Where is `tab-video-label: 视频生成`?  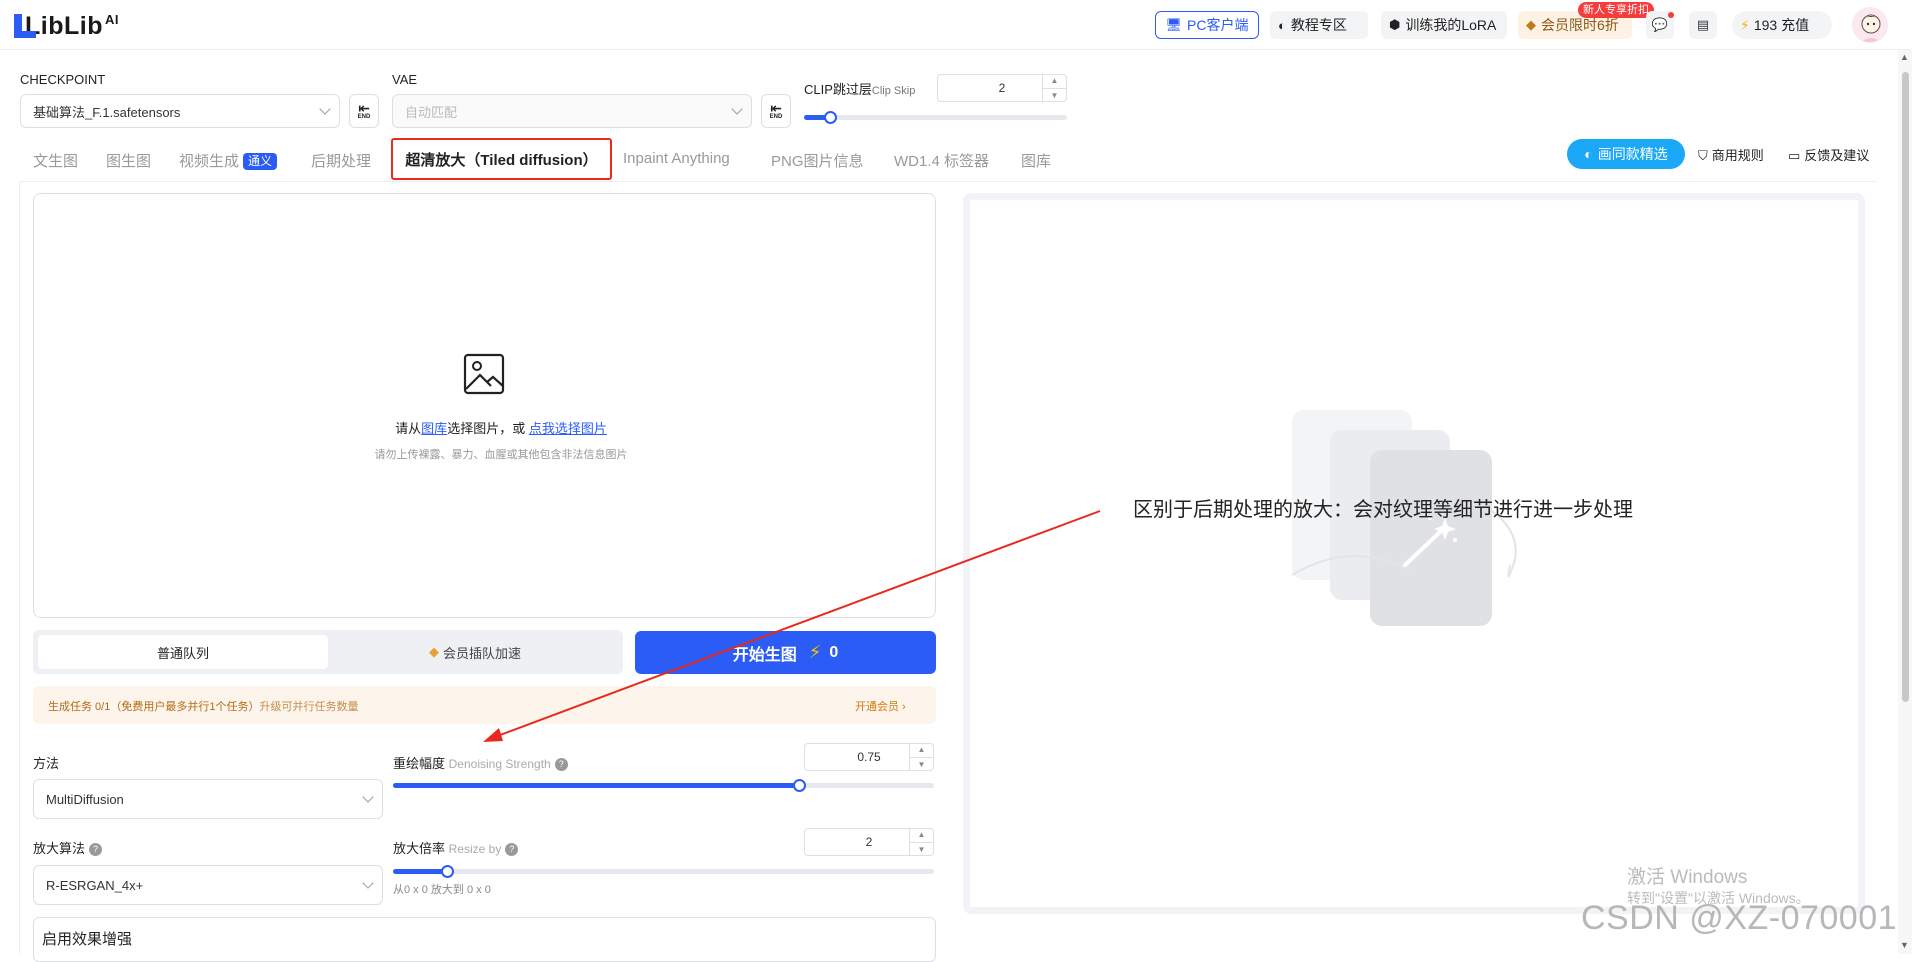 tab-video-label: 视频生成 is located at coordinates (209, 161).